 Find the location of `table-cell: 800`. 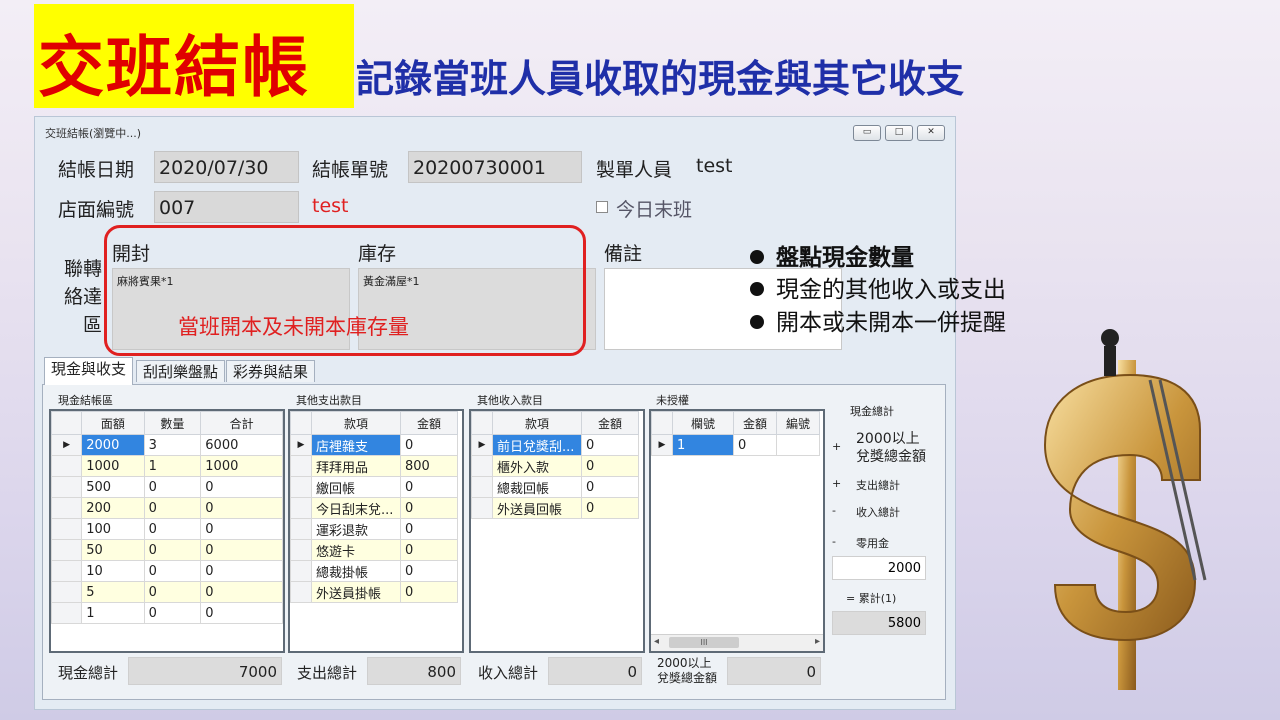

table-cell: 800 is located at coordinates (429, 466).